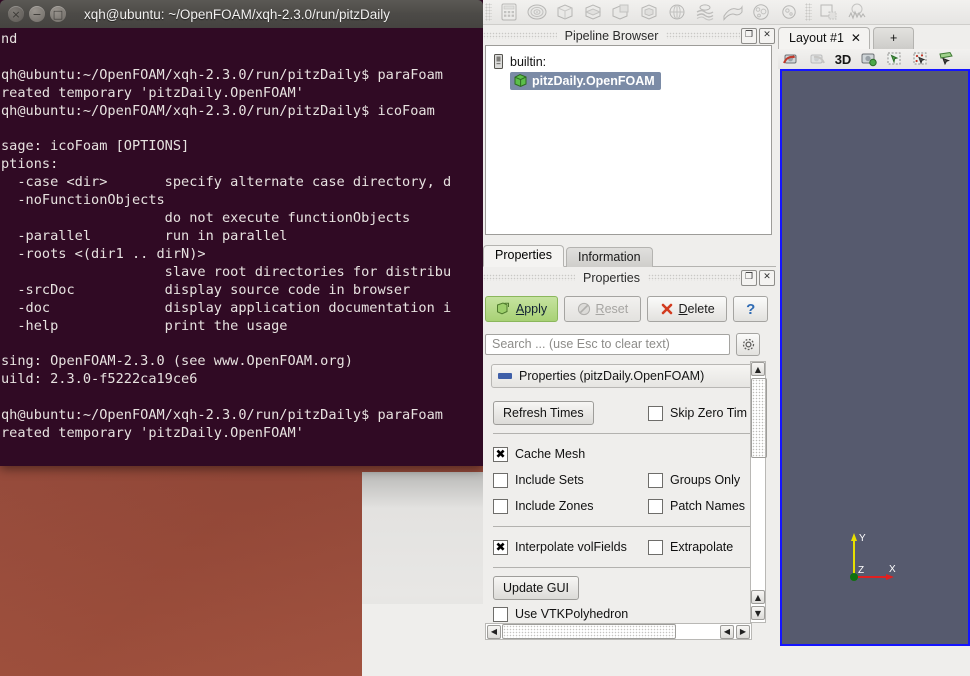 This screenshot has height=676, width=970. Describe the element at coordinates (537, 12) in the screenshot. I see `contour-icon` at that location.